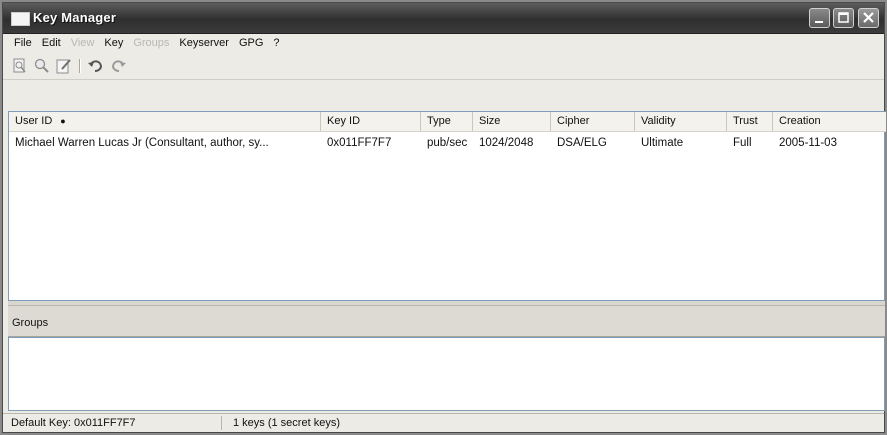 Image resolution: width=887 pixels, height=435 pixels. Describe the element at coordinates (204, 43) in the screenshot. I see `menu-keyserver: Keyserver` at that location.